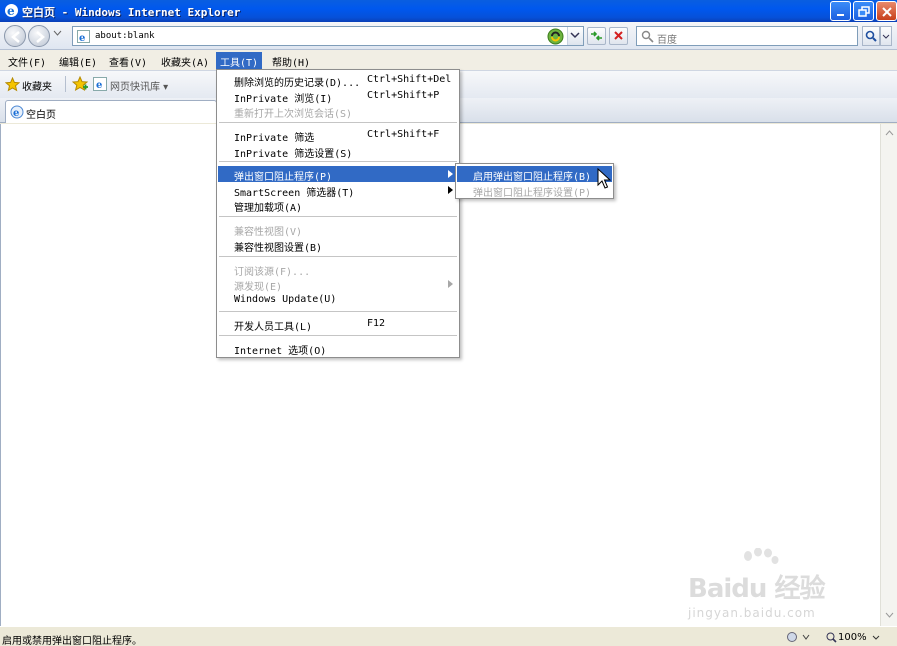 The image size is (897, 646). I want to click on zoom-icon, so click(831, 637).